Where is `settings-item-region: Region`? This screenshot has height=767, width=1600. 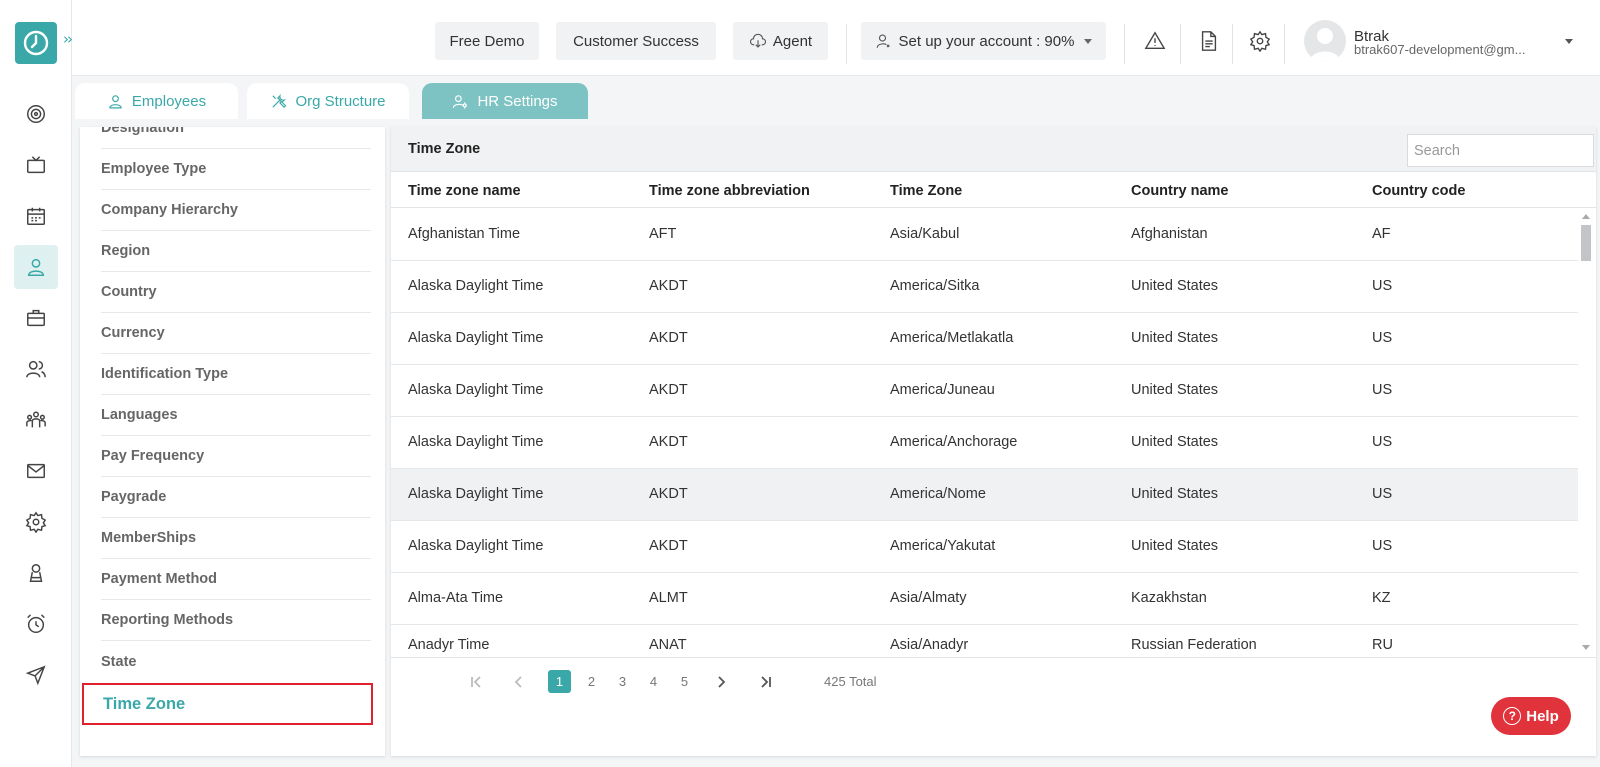
settings-item-region: Region is located at coordinates (236, 251).